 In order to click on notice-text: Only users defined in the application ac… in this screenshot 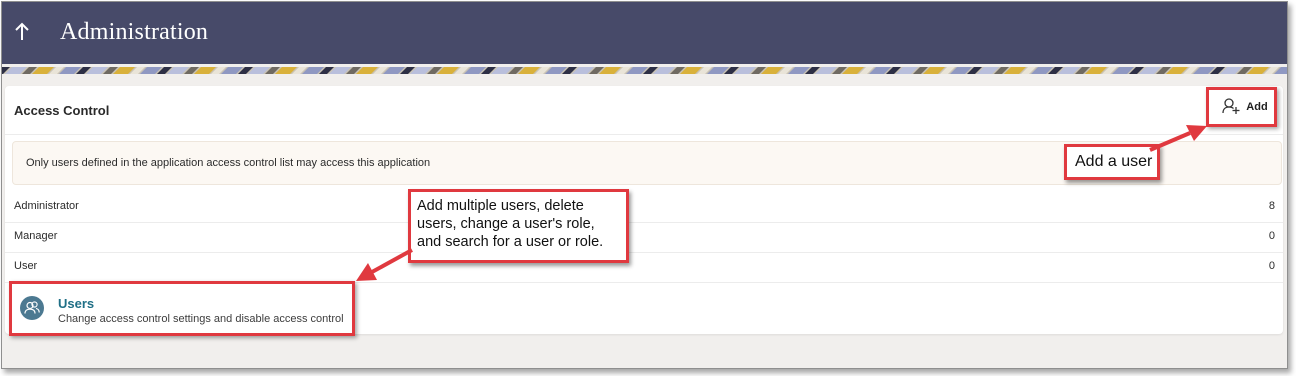, I will do `click(228, 163)`.